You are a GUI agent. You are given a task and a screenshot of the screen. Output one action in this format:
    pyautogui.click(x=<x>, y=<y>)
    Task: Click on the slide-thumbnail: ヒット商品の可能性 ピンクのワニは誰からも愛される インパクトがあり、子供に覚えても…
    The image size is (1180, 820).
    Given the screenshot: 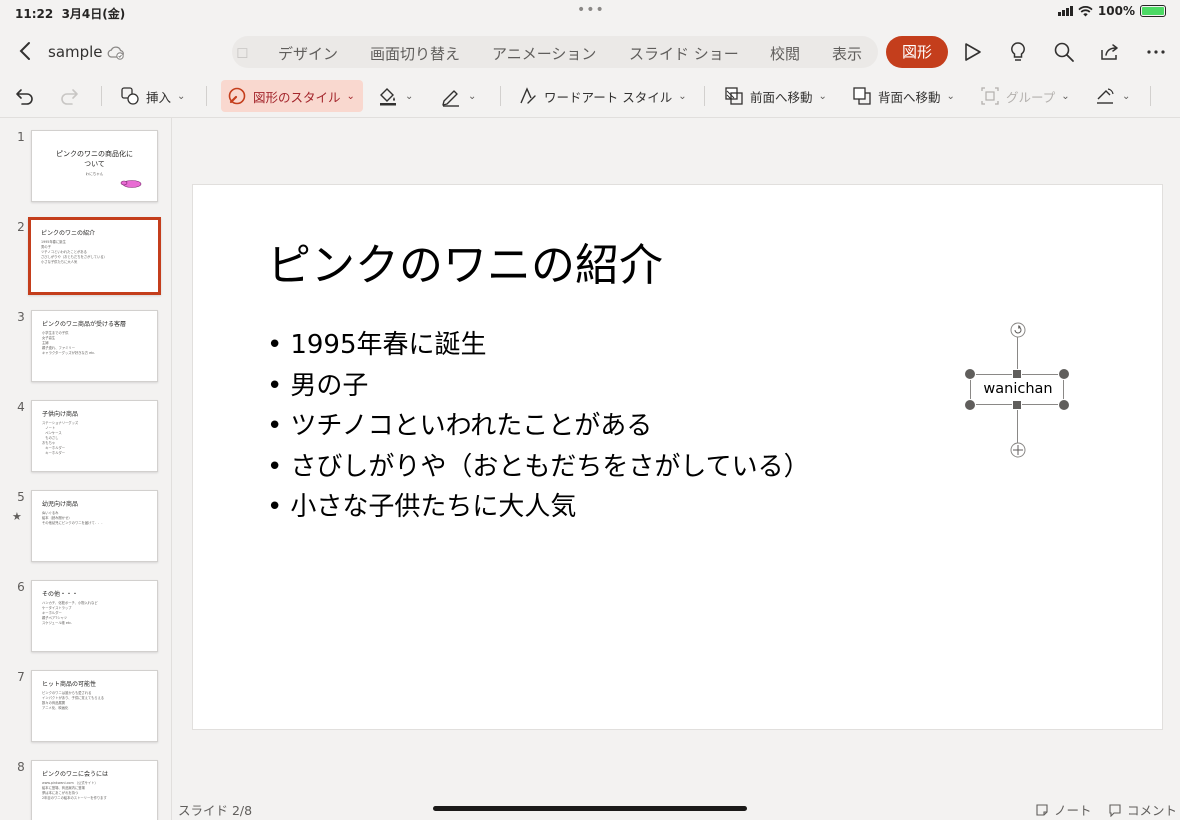 What is the action you would take?
    pyautogui.click(x=94, y=706)
    